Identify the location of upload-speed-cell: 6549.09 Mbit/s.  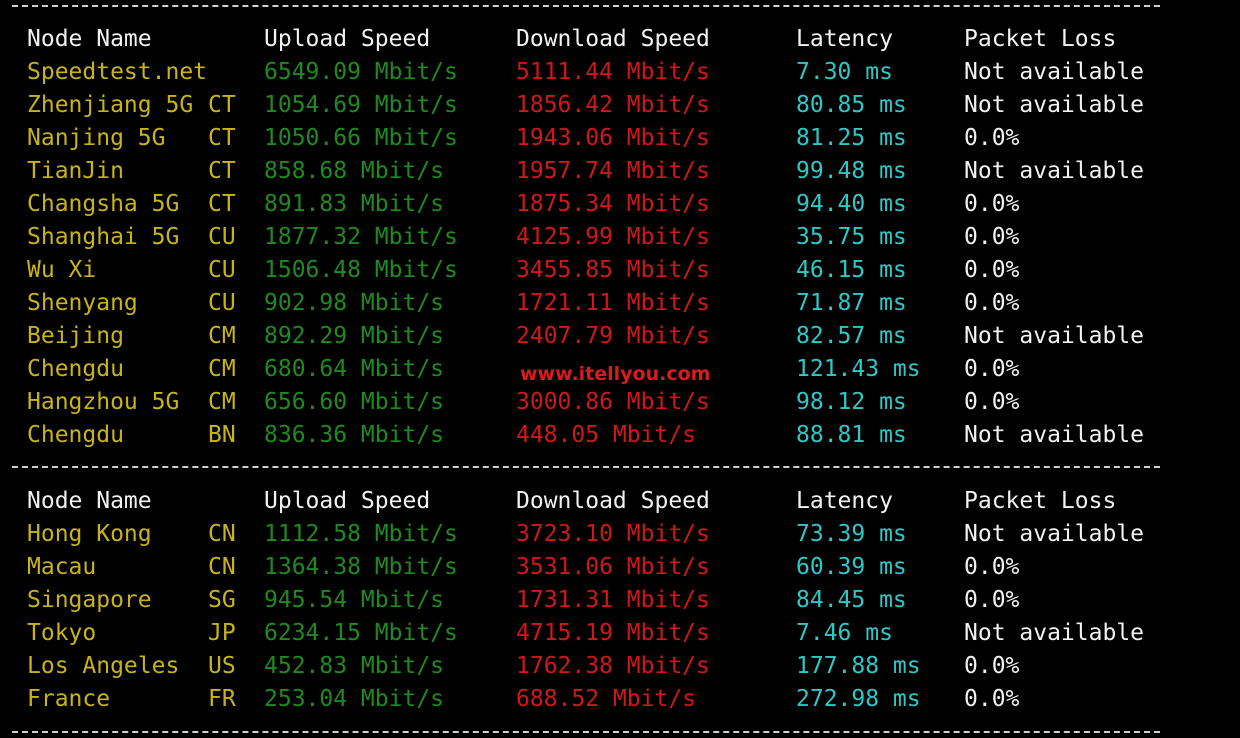
(361, 72).